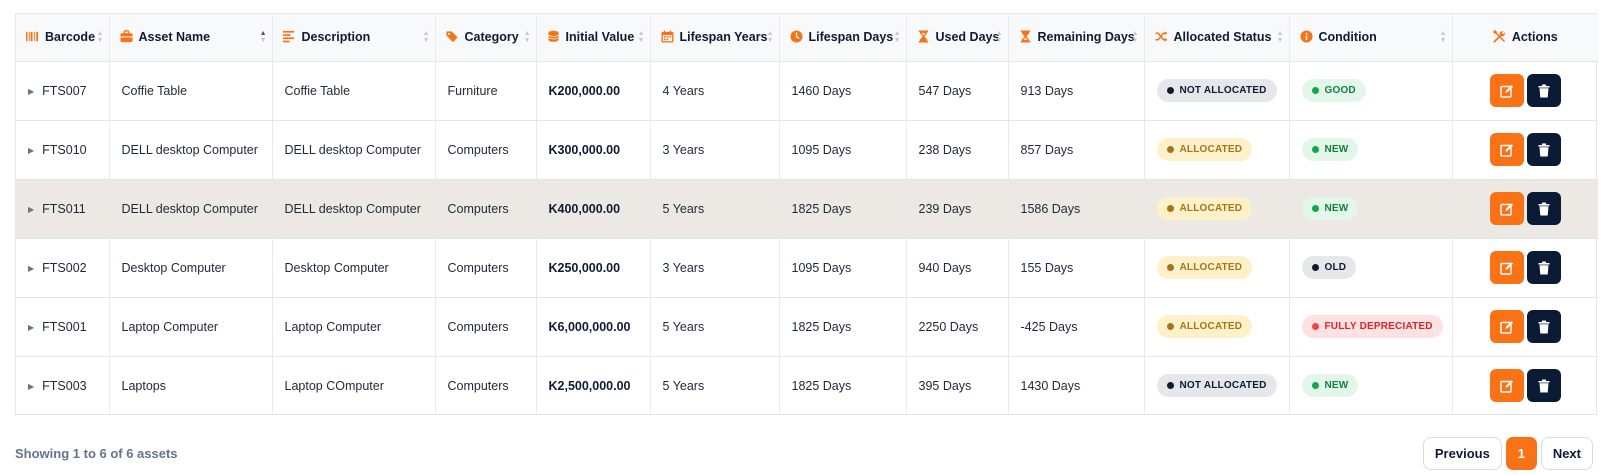  Describe the element at coordinates (32, 36) in the screenshot. I see `barcode-icon` at that location.